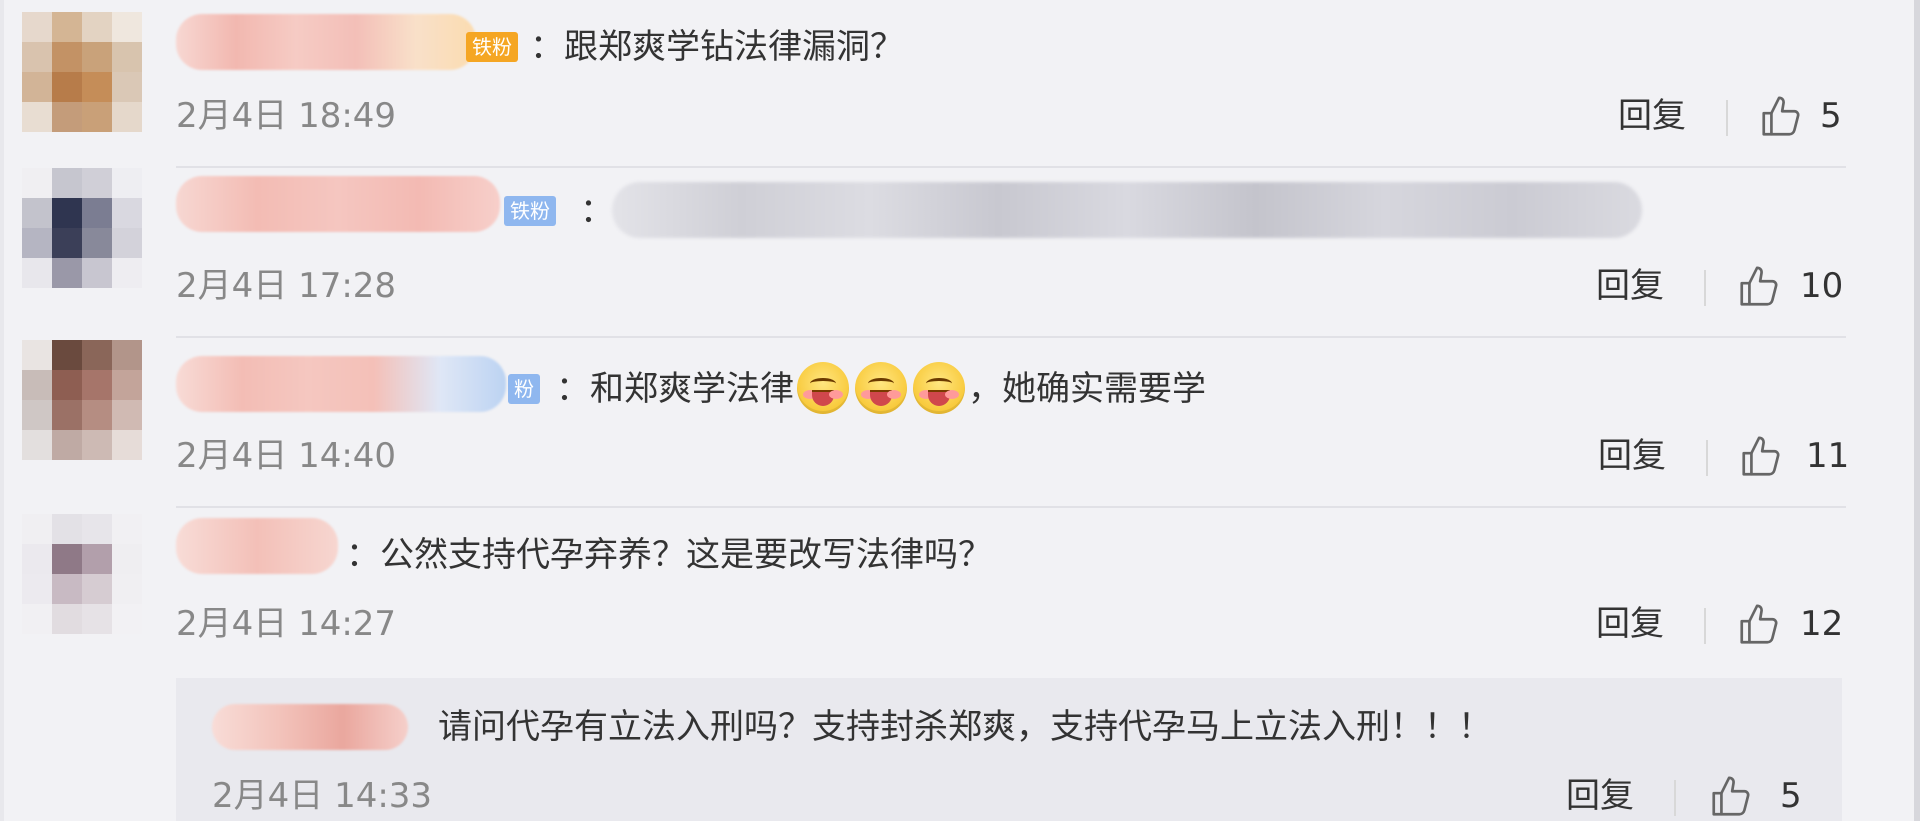 The image size is (1920, 821). I want to click on comment-text: ：和郑爽学法律 ，她确实需要学, so click(881, 387).